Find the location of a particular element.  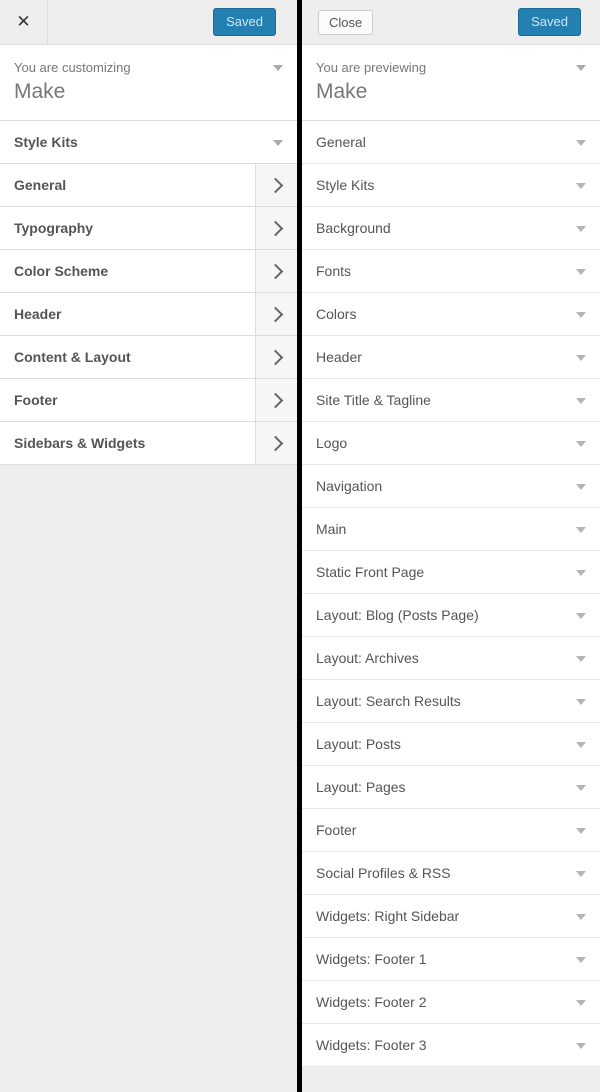

panel-item-style-kits: Style Kits is located at coordinates (451, 185).